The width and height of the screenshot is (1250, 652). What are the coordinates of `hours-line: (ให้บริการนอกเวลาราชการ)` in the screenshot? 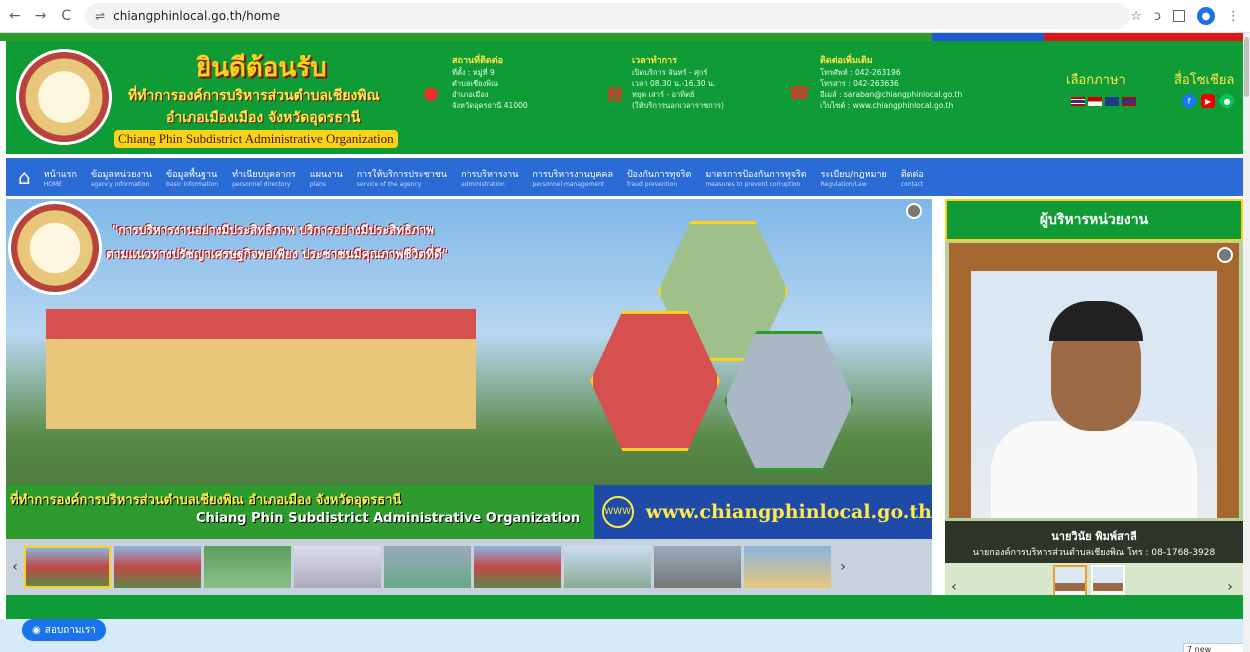 It's located at (678, 105).